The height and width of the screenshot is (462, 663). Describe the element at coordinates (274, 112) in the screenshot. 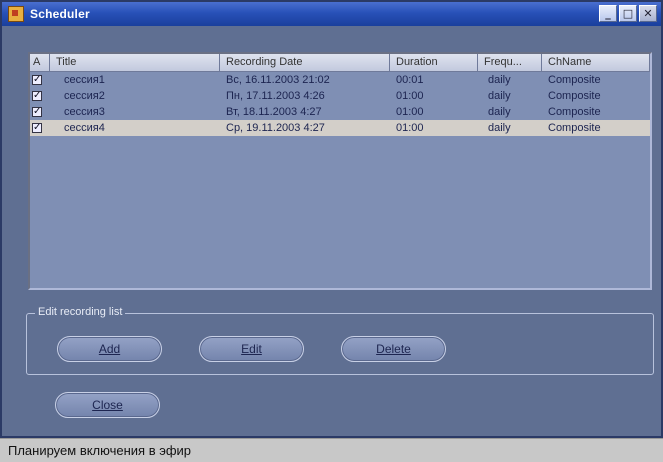

I see `row-date: Вт, 18.11.2003 4:27` at that location.